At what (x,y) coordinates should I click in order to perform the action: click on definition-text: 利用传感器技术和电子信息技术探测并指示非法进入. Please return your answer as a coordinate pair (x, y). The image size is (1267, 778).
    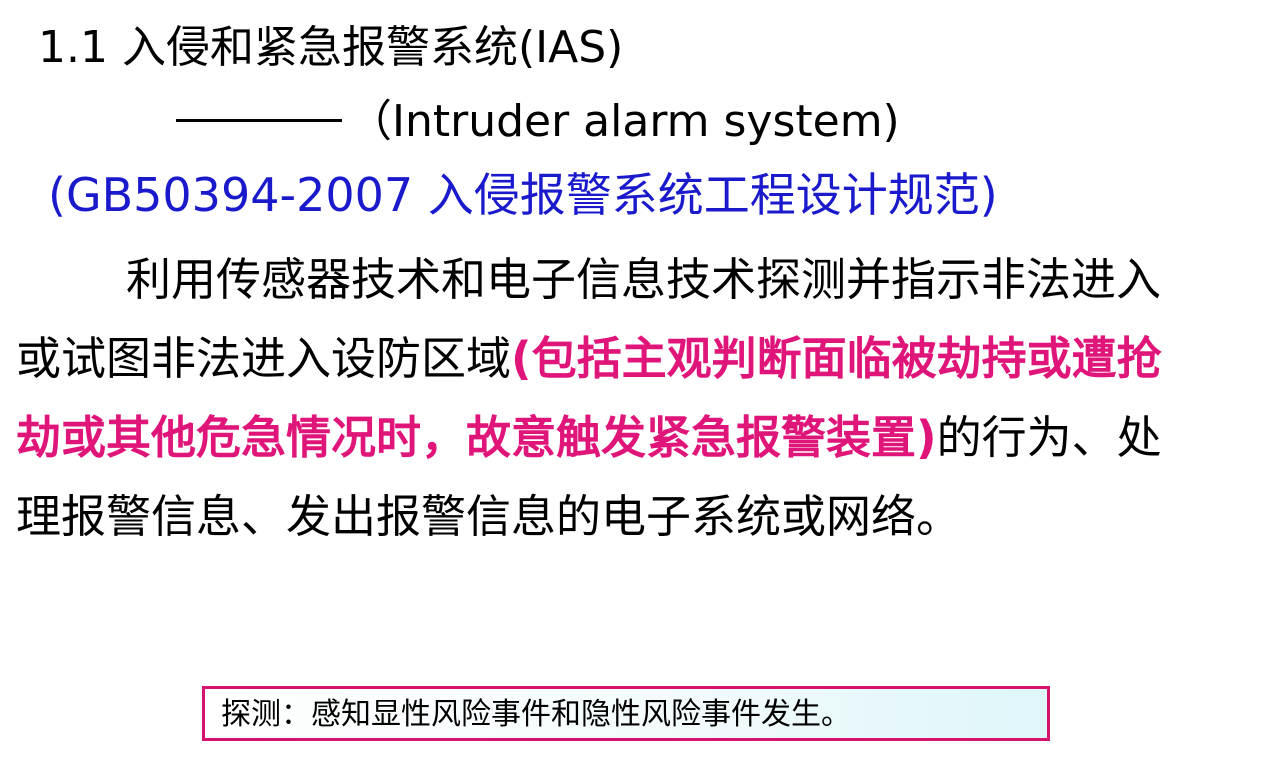
    Looking at the image, I should click on (644, 279).